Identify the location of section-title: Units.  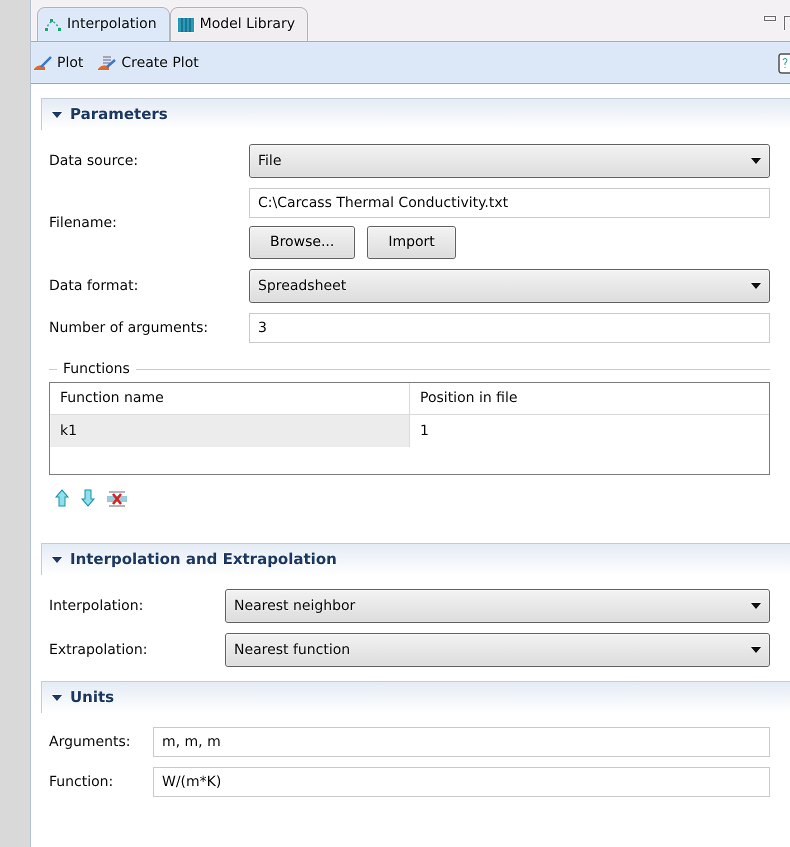
(92, 697).